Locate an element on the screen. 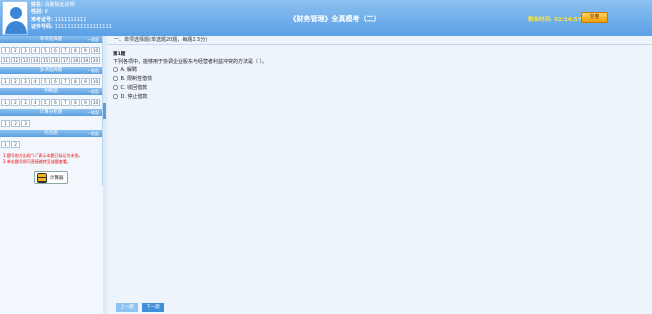 This screenshot has width=652, height=314. option-key: D. is located at coordinates (123, 96).